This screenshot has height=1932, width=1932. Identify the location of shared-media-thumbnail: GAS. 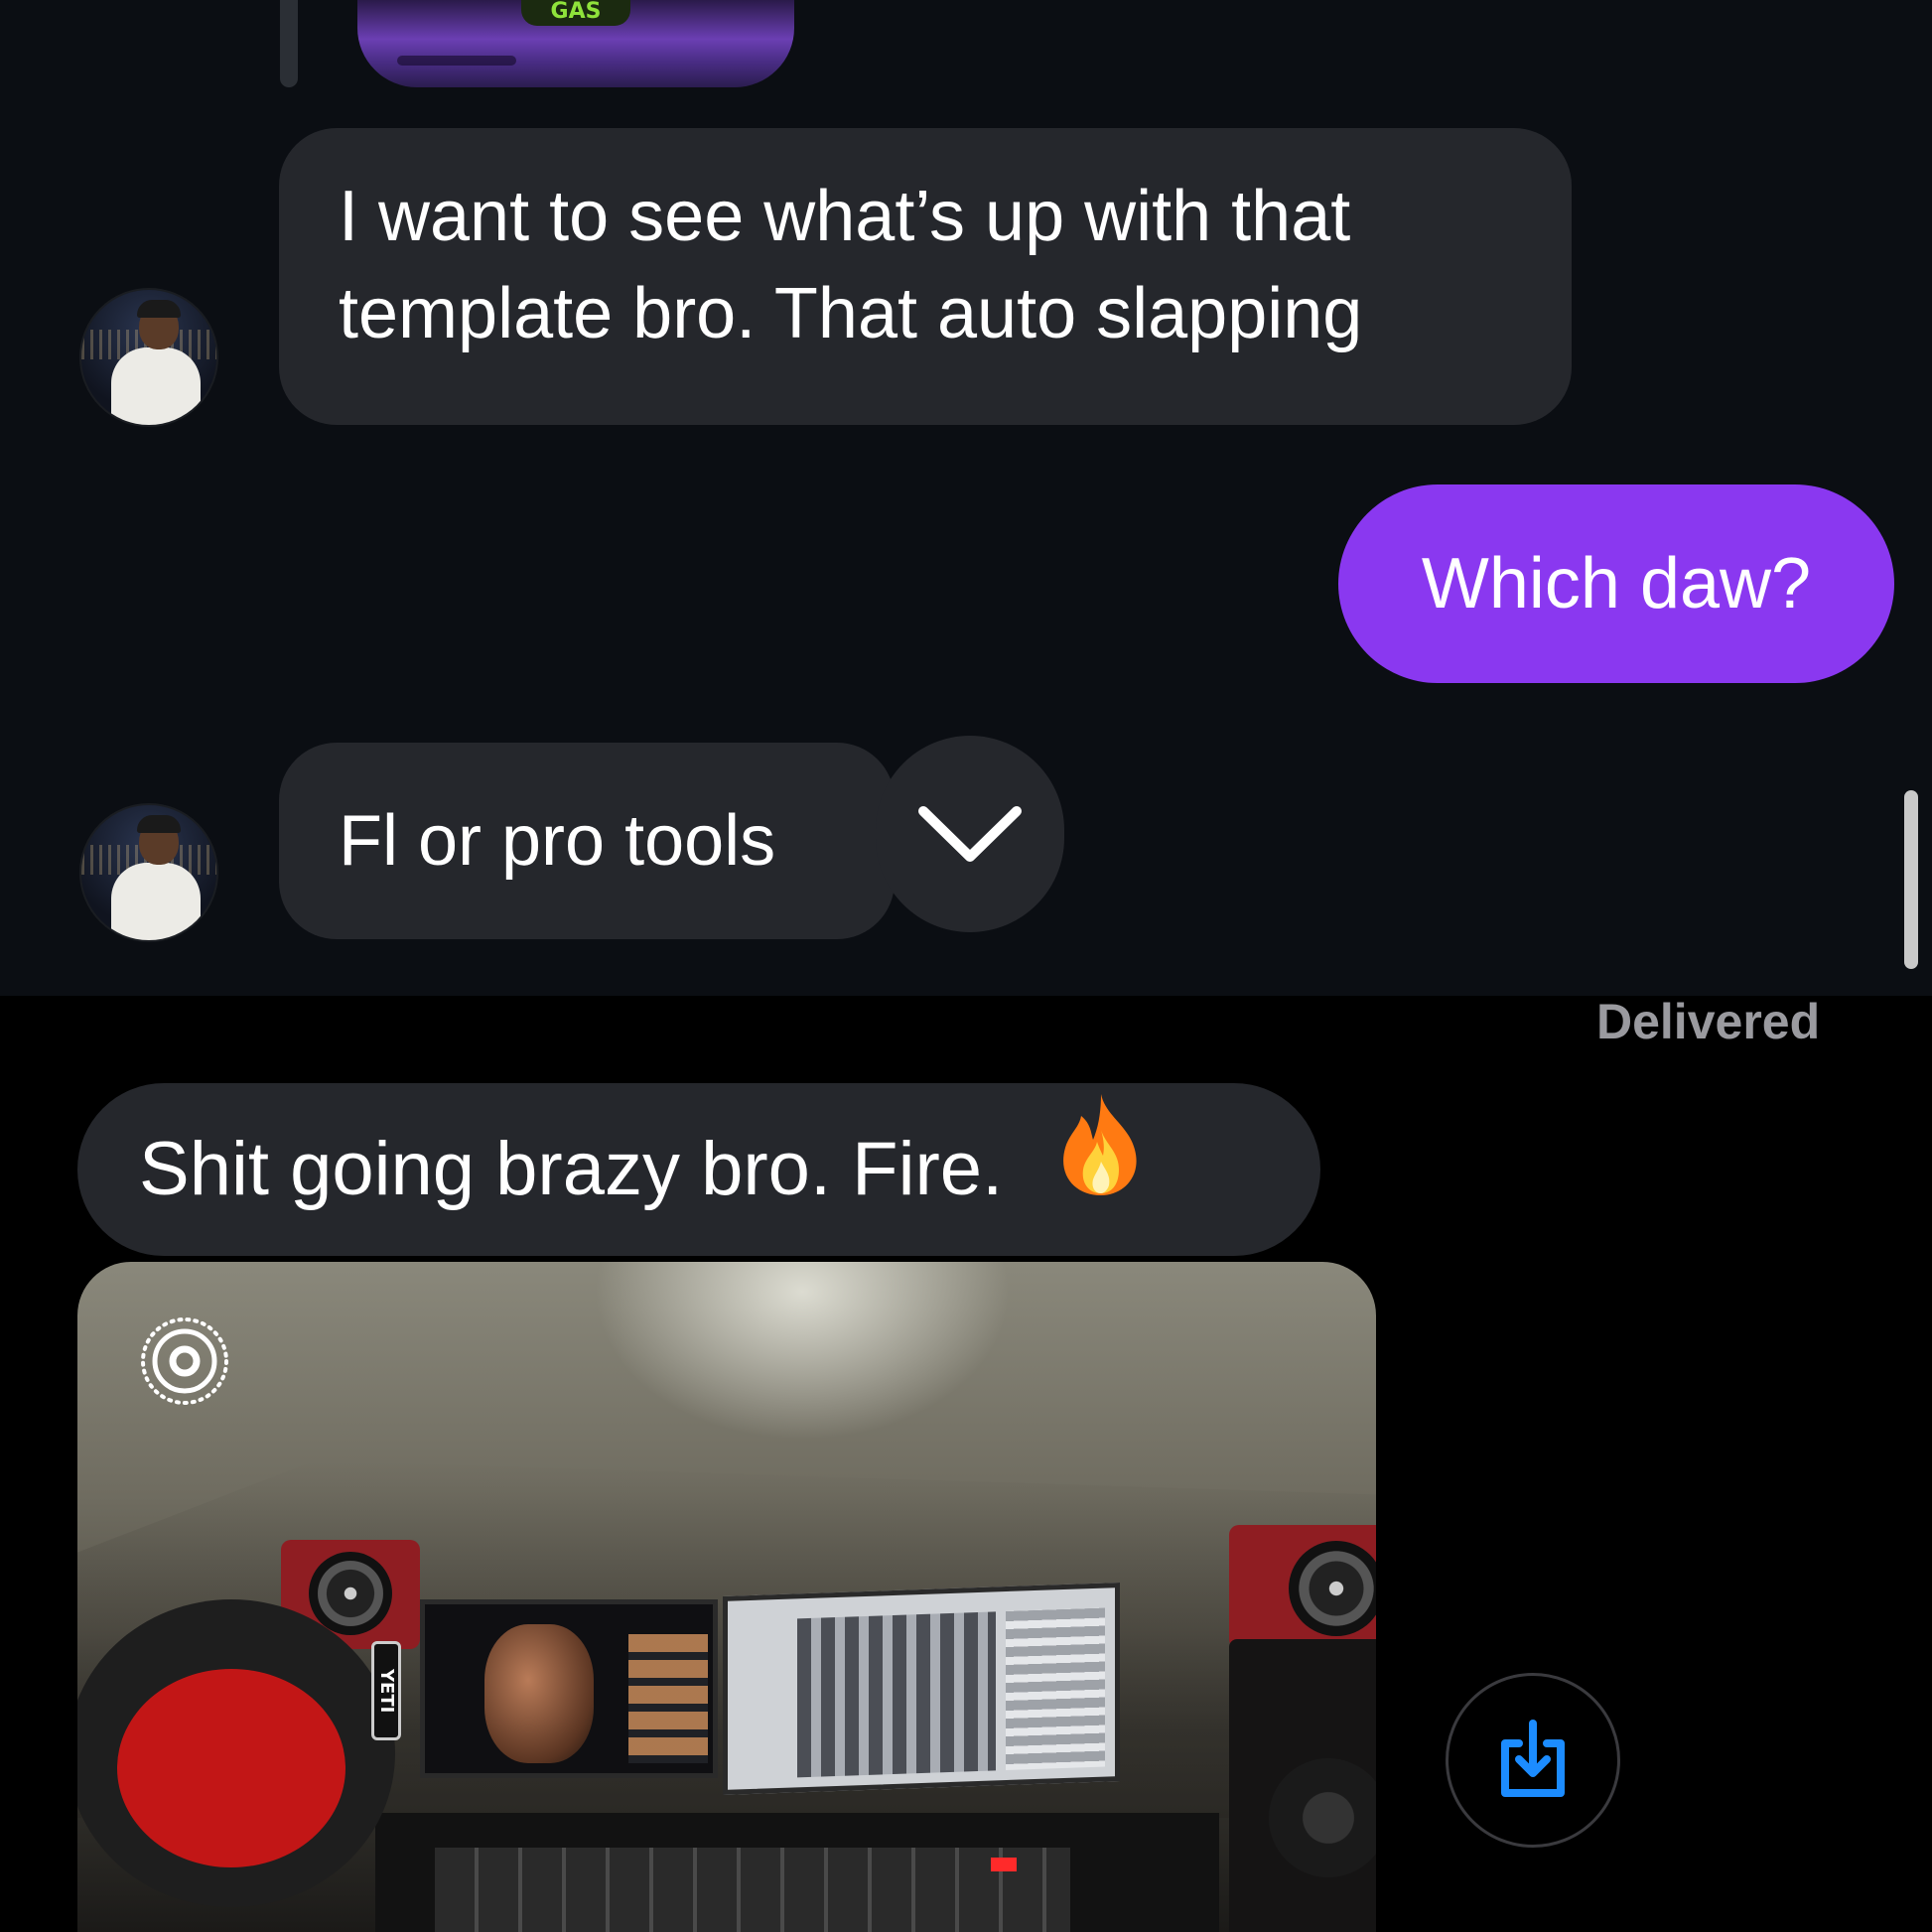
(576, 44).